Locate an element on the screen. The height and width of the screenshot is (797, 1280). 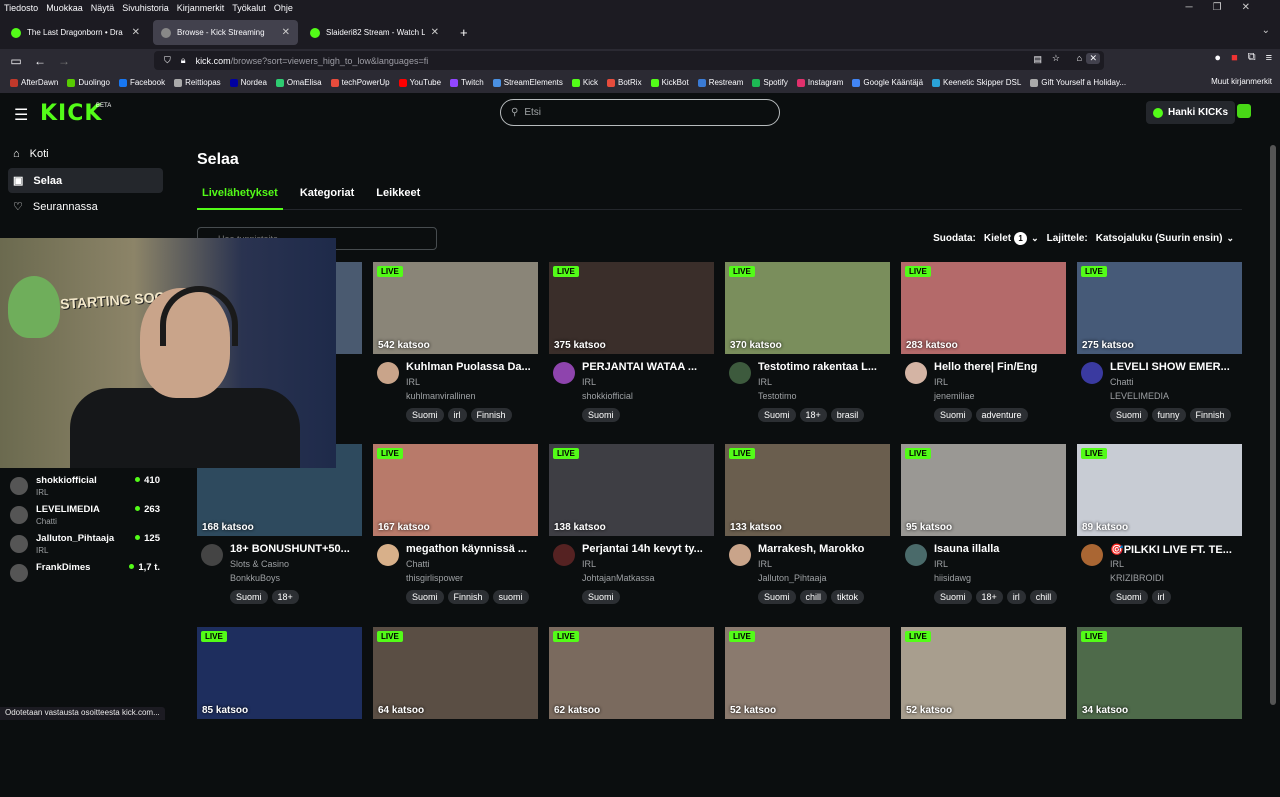
menu-item: Tiedosto is located at coordinates (21, 8).